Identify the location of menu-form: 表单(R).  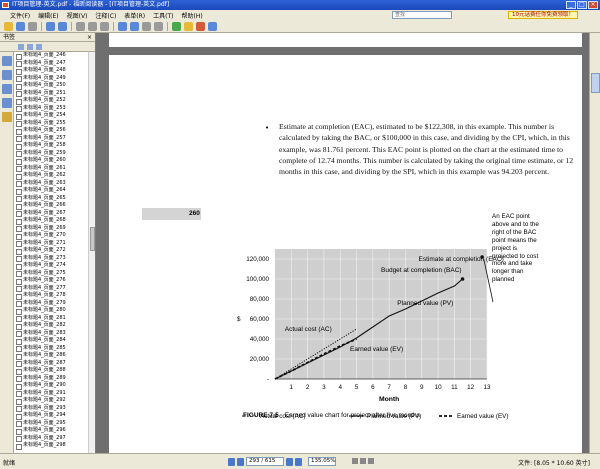
(134, 15).